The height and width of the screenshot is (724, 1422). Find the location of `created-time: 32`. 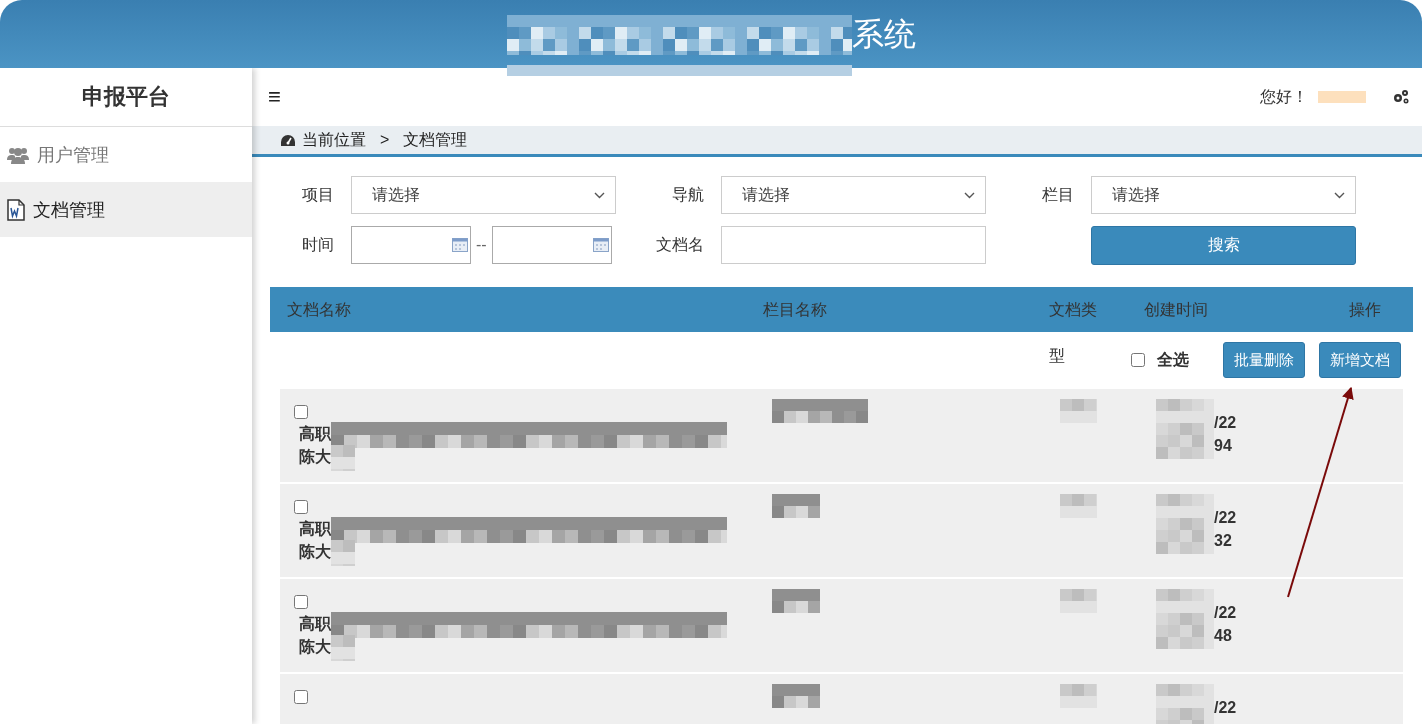

created-time: 32 is located at coordinates (1223, 541).